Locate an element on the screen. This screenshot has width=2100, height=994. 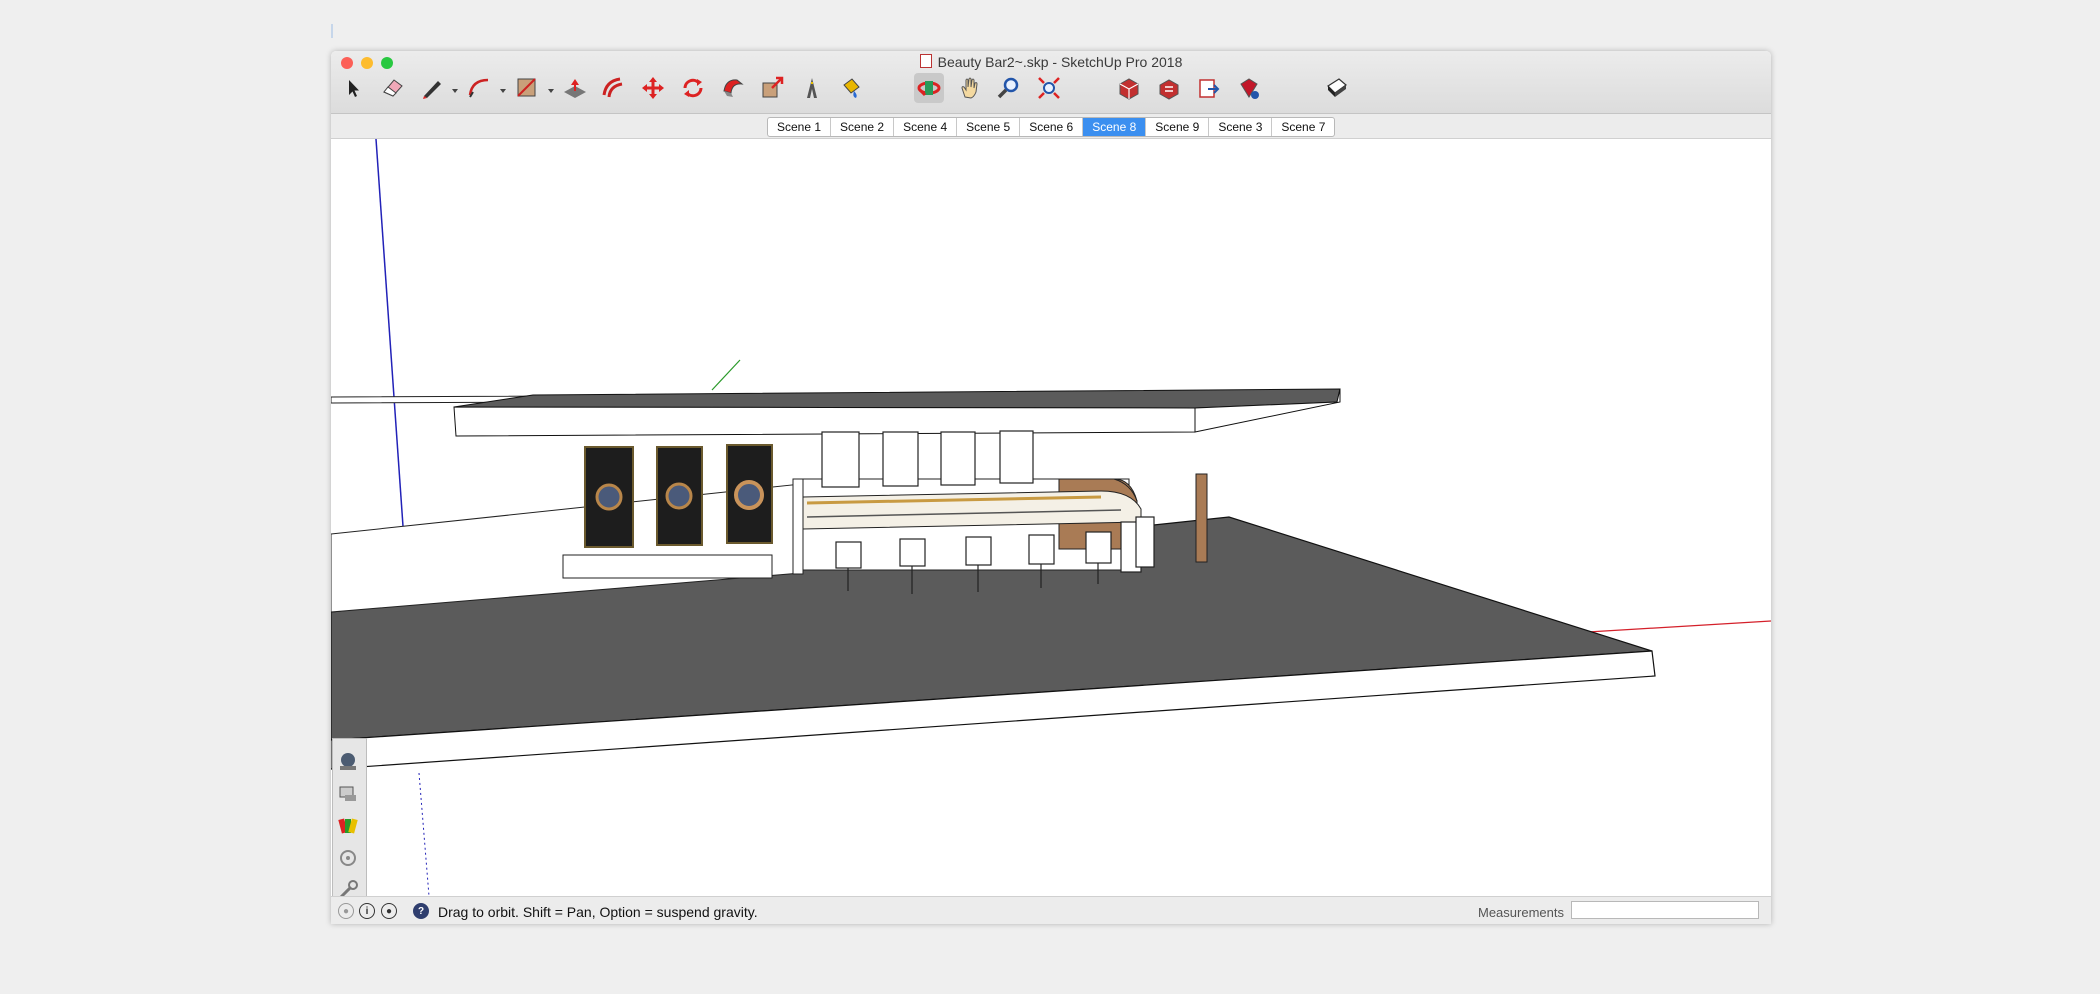
line-tool-button is located at coordinates (432, 88).